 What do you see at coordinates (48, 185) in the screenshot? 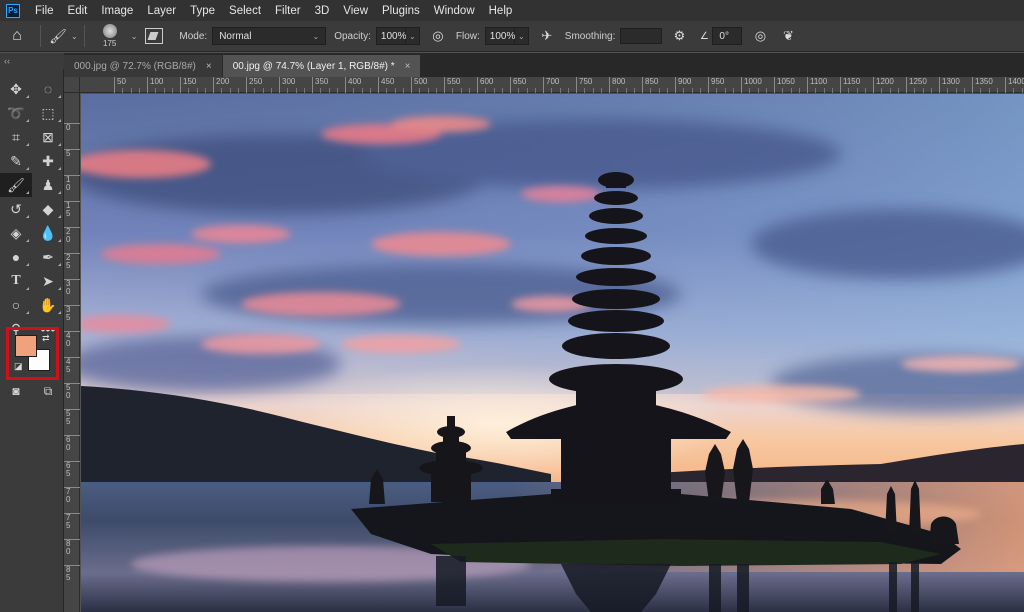
I see `clone-stamp-tool-icon: ♟` at bounding box center [48, 185].